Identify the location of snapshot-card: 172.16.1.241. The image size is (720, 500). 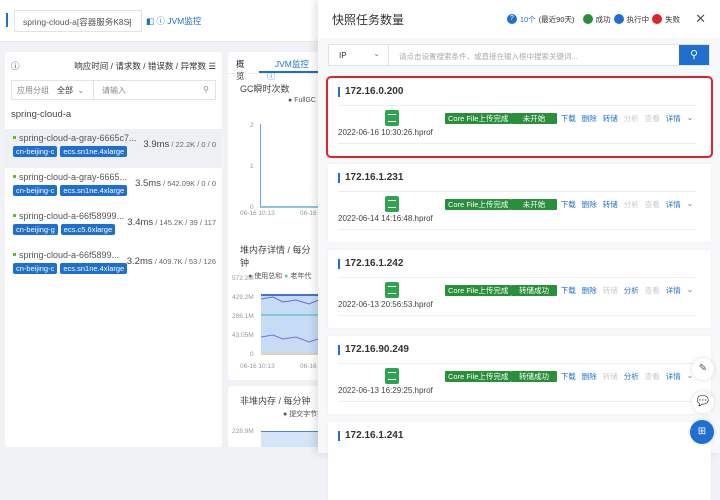
(519, 461).